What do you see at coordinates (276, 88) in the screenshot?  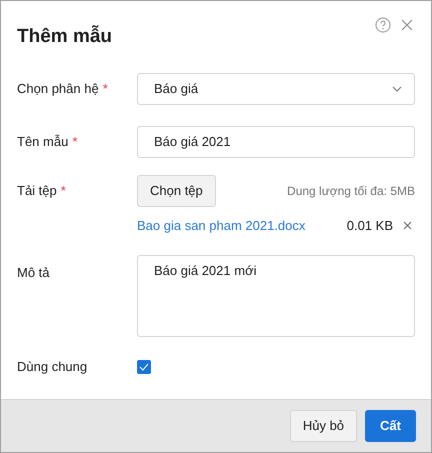 I see `module-select: Báo giá` at bounding box center [276, 88].